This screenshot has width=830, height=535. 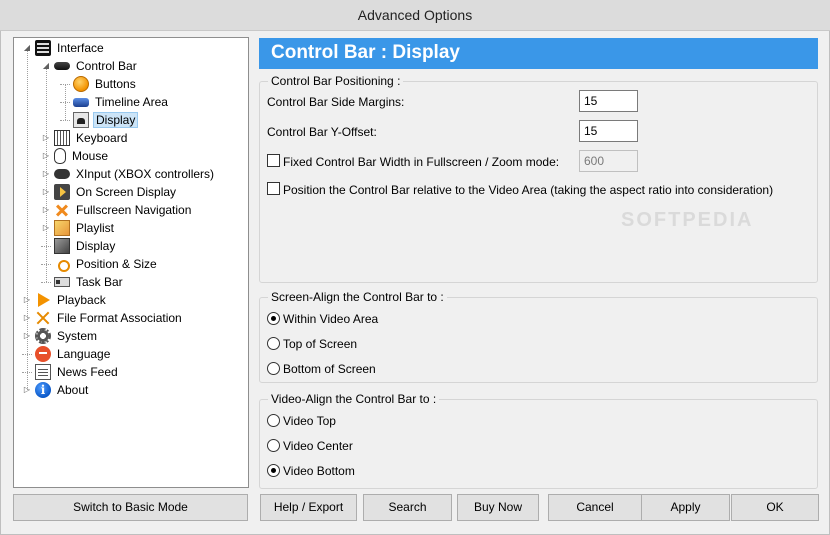 What do you see at coordinates (595, 507) in the screenshot?
I see `cancel-button: Cancel` at bounding box center [595, 507].